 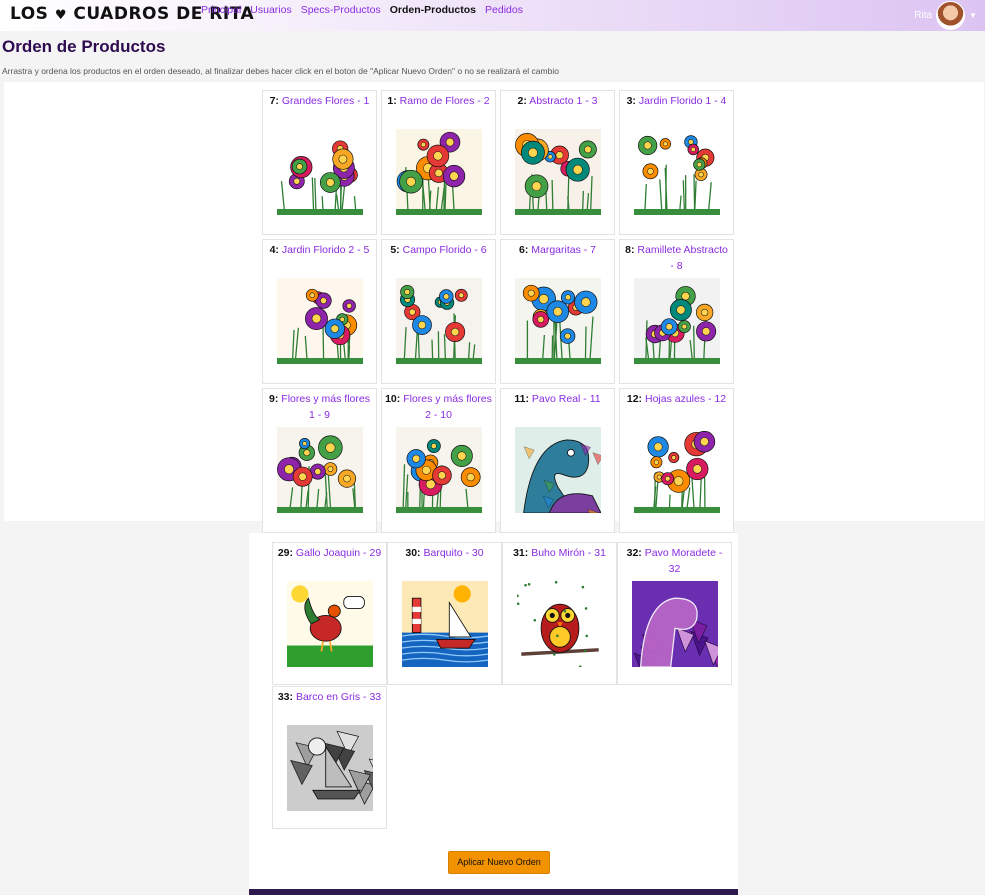 I want to click on product-label: 7: Grandes Flores - 1, so click(x=319, y=100).